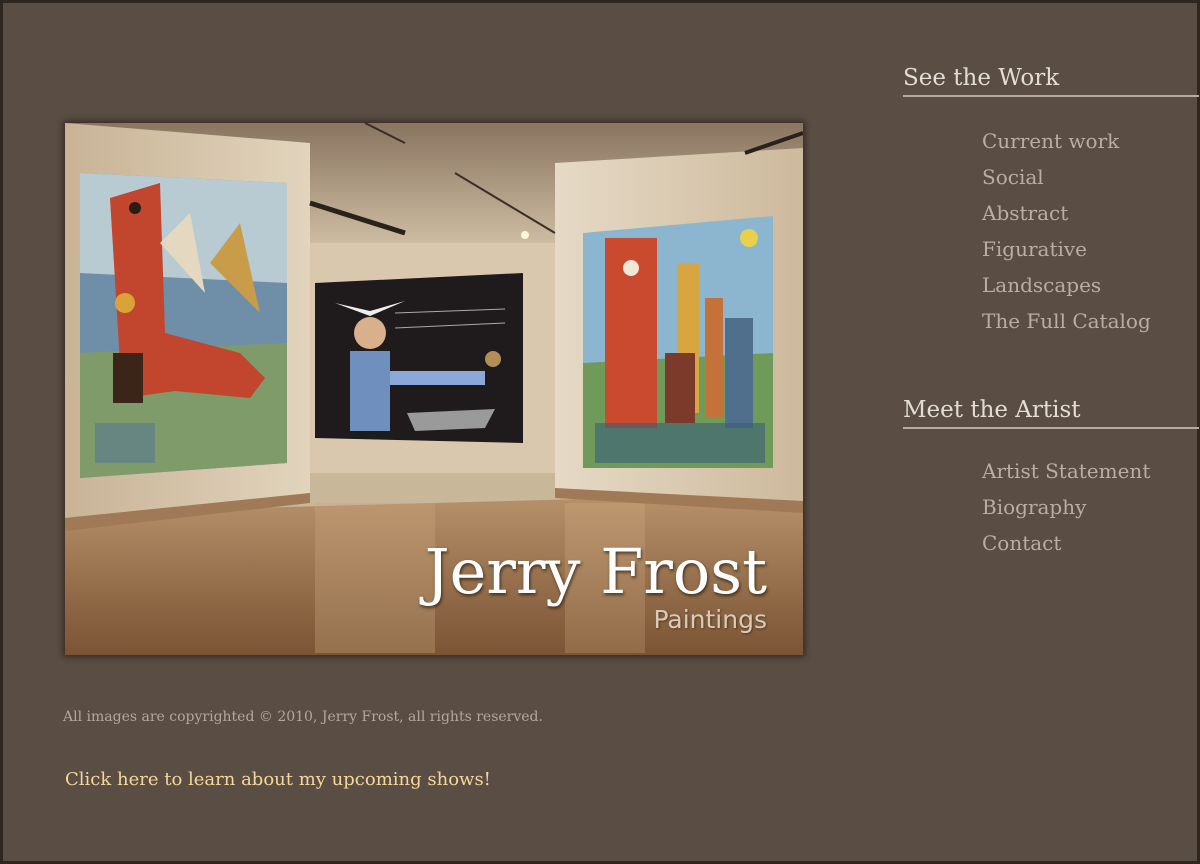 This screenshot has height=864, width=1200. Describe the element at coordinates (710, 619) in the screenshot. I see `paintings-subtitle: Paintings` at that location.